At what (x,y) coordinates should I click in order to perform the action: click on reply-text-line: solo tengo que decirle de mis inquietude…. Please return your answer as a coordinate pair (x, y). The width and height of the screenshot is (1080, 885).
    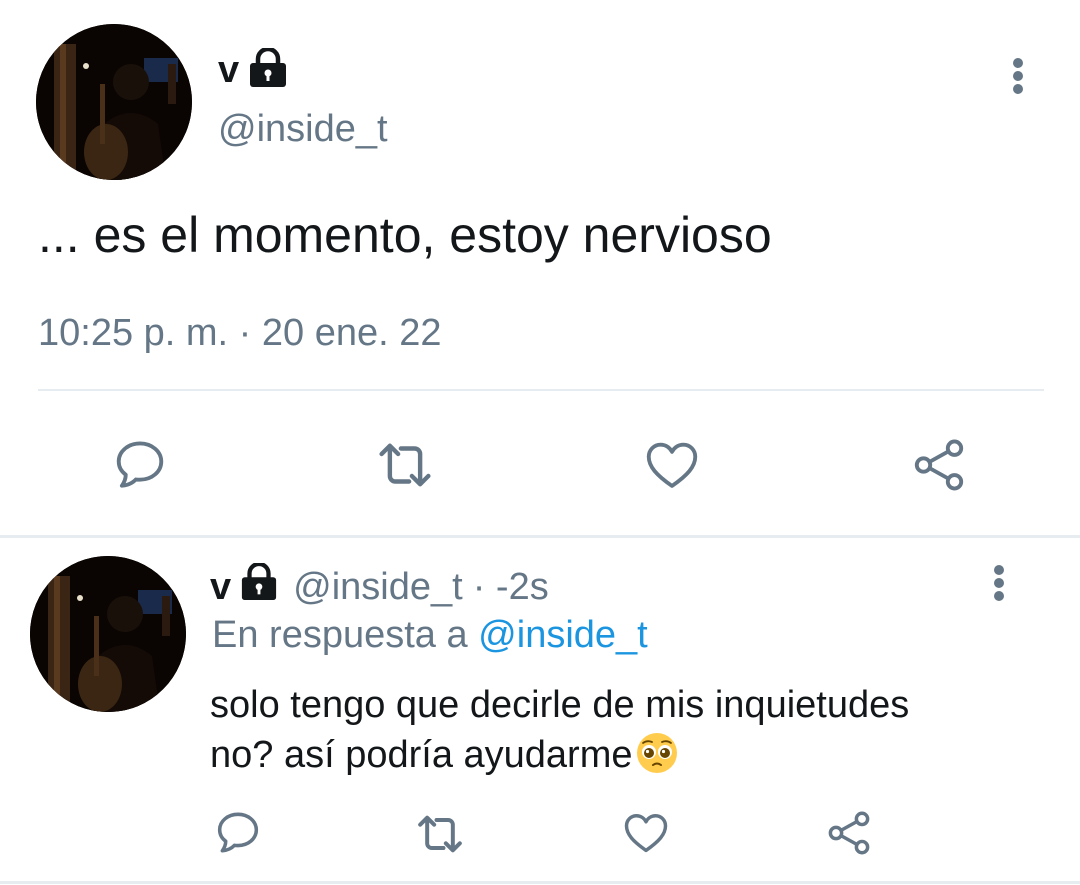
    Looking at the image, I should click on (560, 705).